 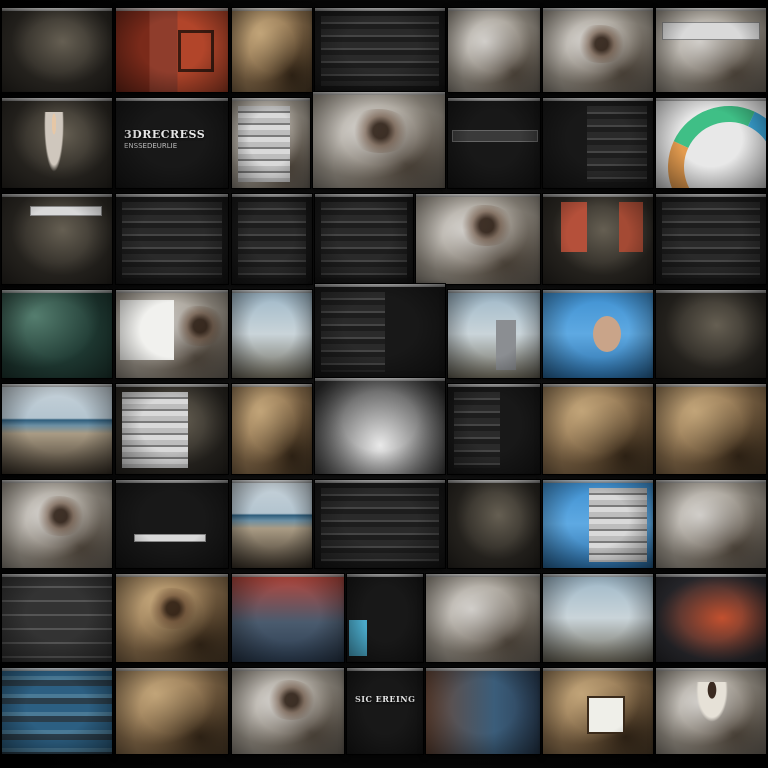 I want to click on tile-title: SIC EREING, so click(x=385, y=699).